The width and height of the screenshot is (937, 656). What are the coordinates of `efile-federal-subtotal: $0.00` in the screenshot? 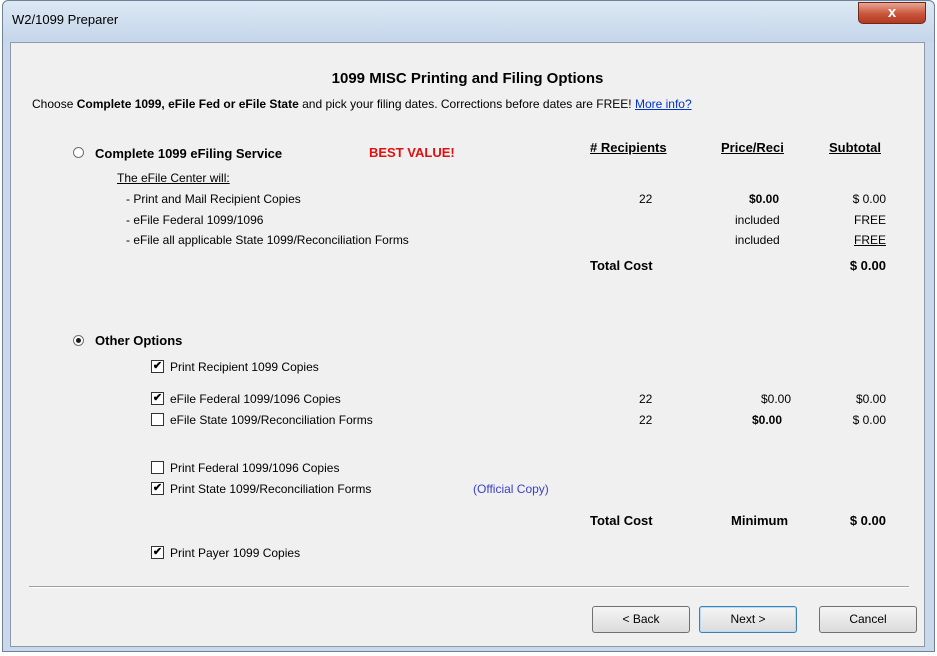 It's located at (870, 399).